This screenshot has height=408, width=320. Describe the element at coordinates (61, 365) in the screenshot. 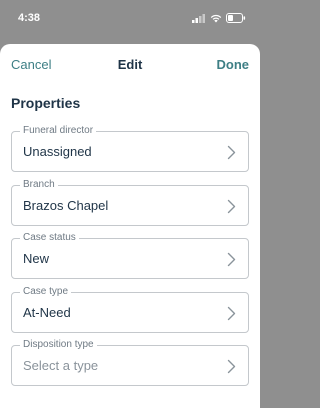

I see `field-placeholder: Select a type` at that location.